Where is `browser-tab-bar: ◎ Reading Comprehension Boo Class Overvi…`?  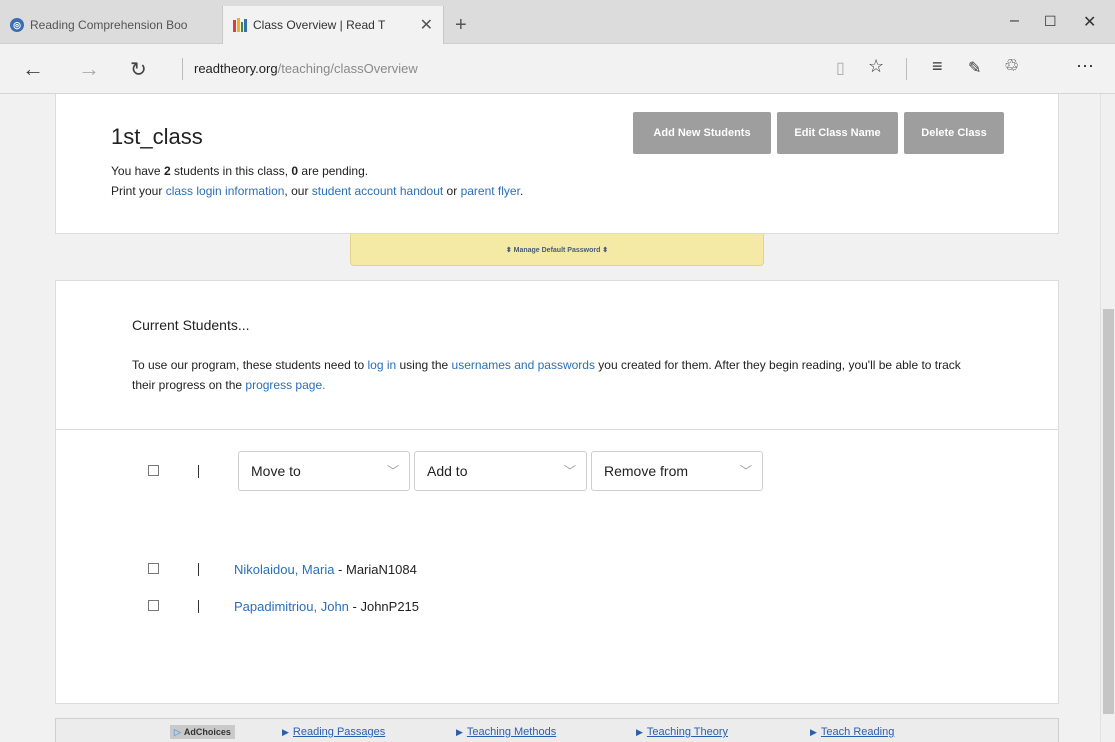
browser-tab-bar: ◎ Reading Comprehension Boo Class Overvi… is located at coordinates (557, 22).